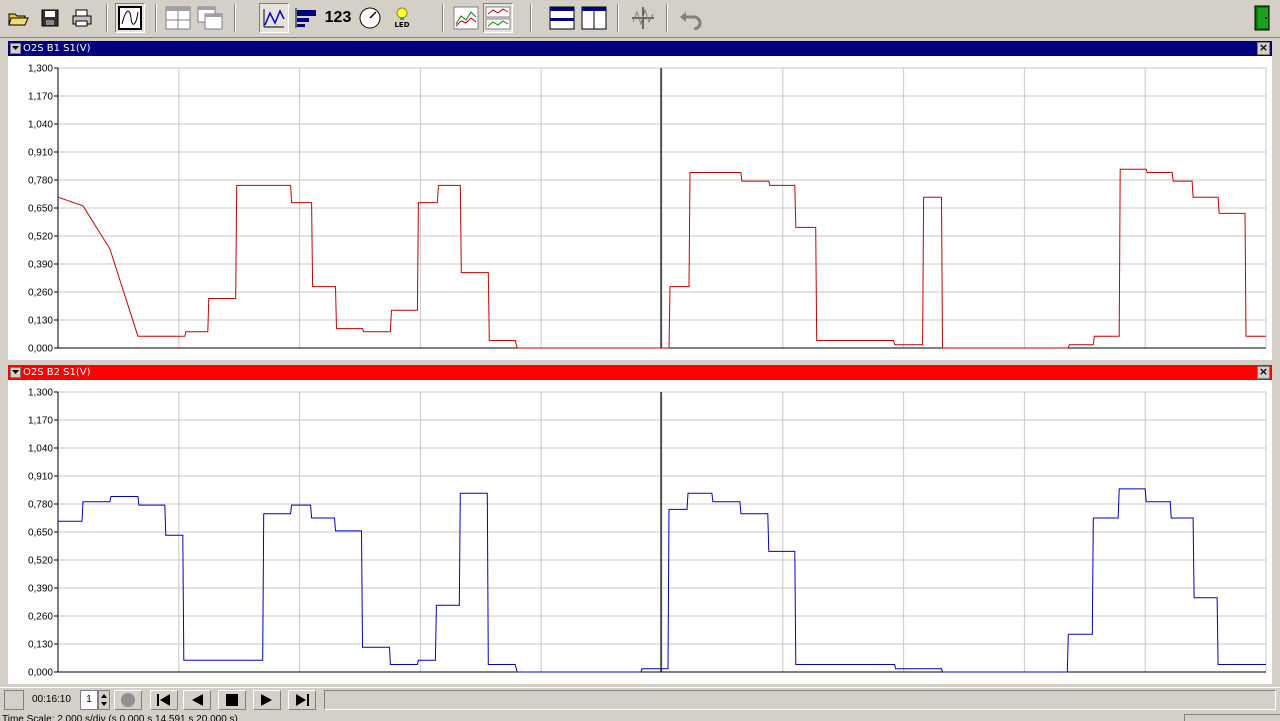 The width and height of the screenshot is (1280, 721). I want to click on led-icon, so click(402, 13).